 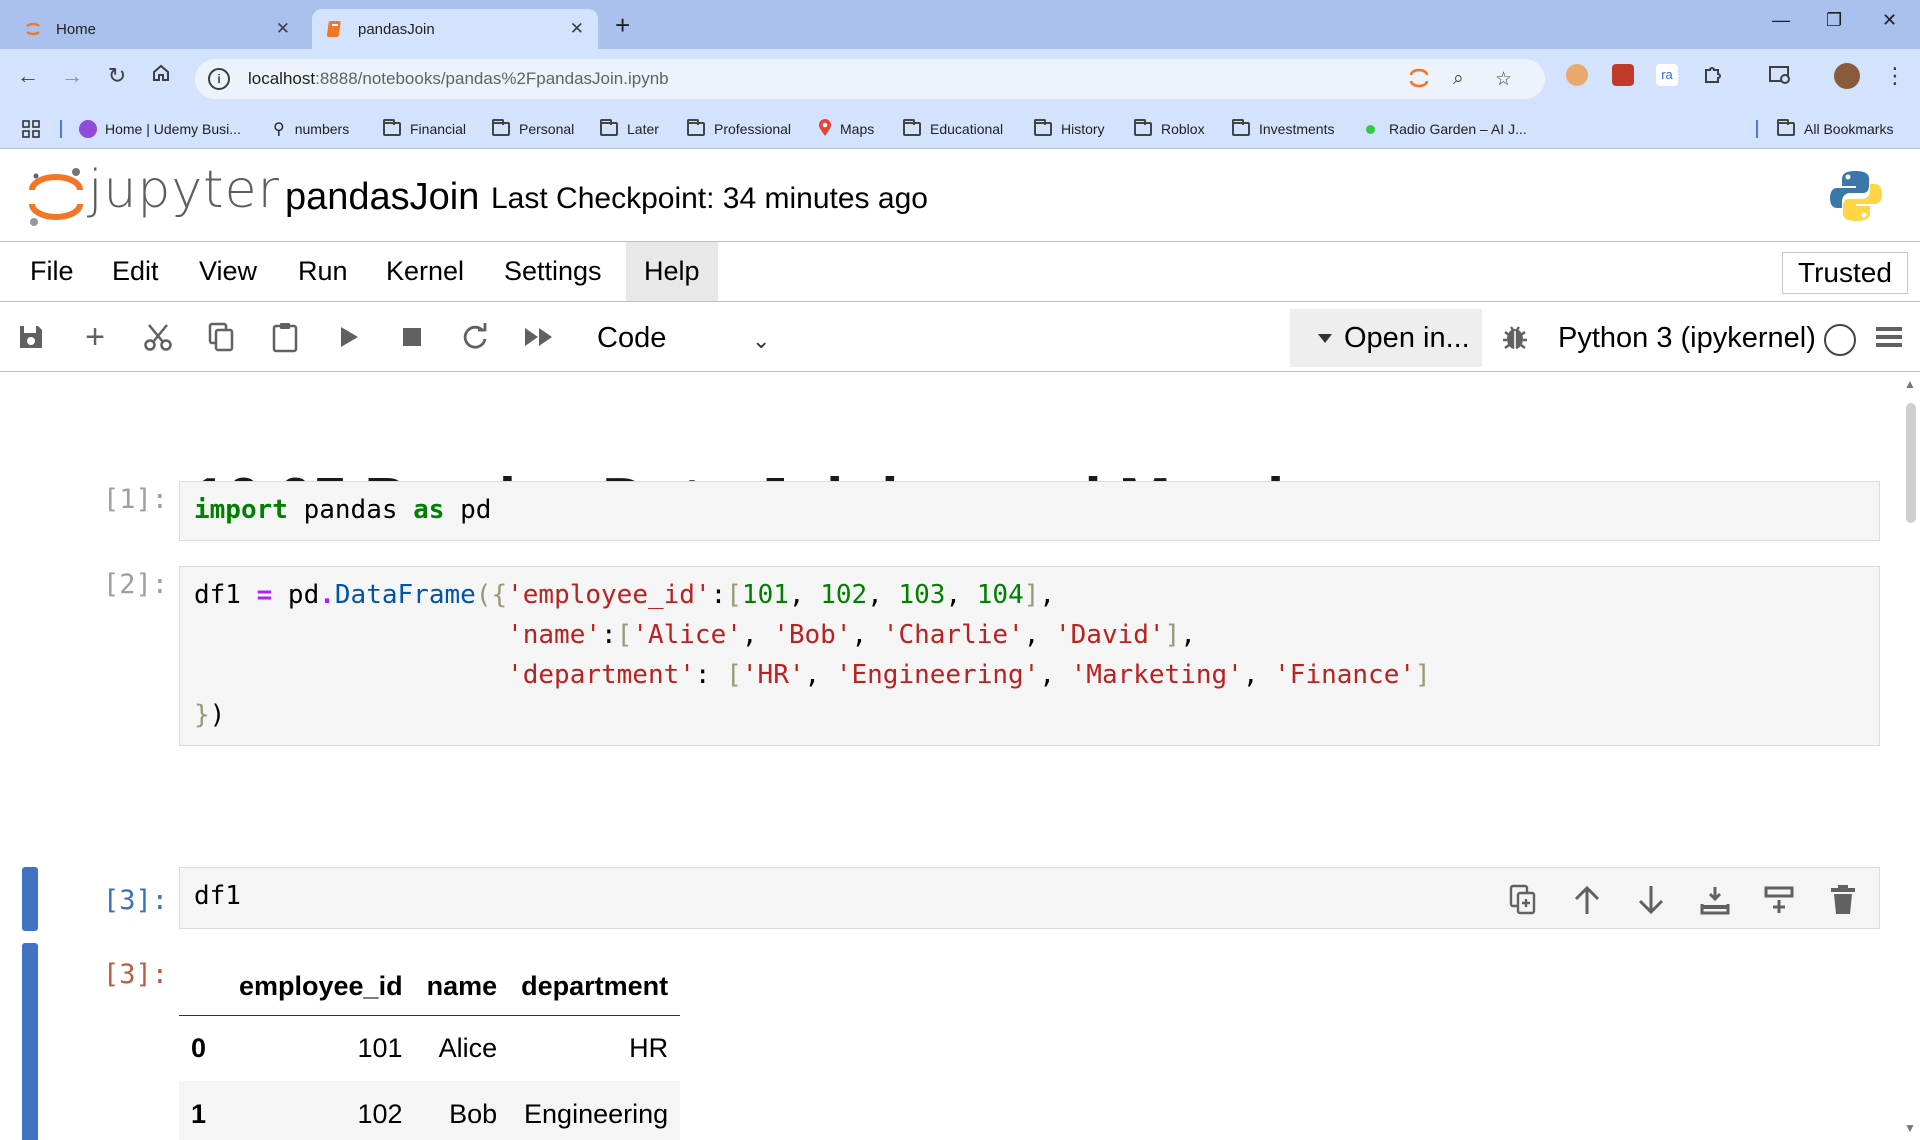 I want to click on bookmark-investments: Investments, so click(x=1283, y=129).